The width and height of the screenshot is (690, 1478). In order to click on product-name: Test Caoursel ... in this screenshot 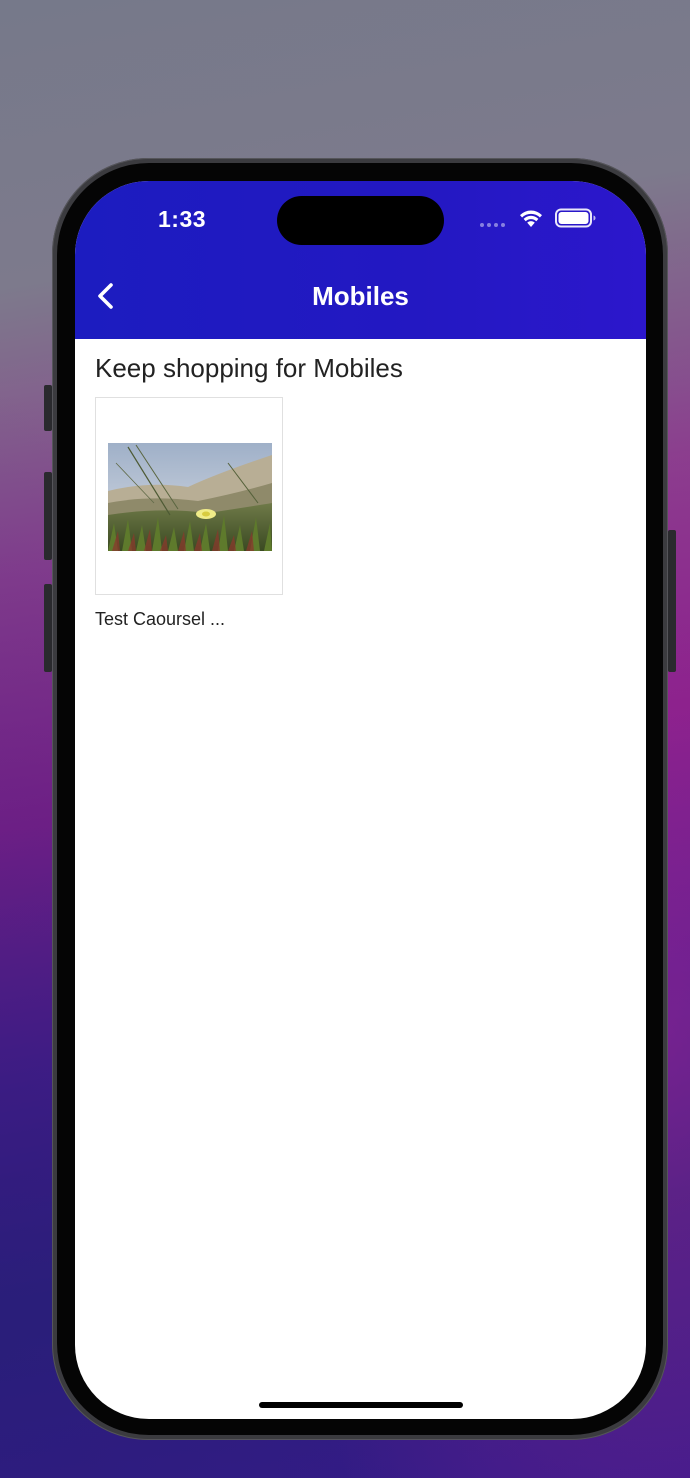, I will do `click(160, 619)`.